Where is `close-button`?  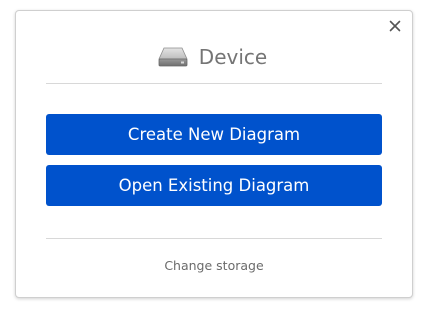 close-button is located at coordinates (395, 26).